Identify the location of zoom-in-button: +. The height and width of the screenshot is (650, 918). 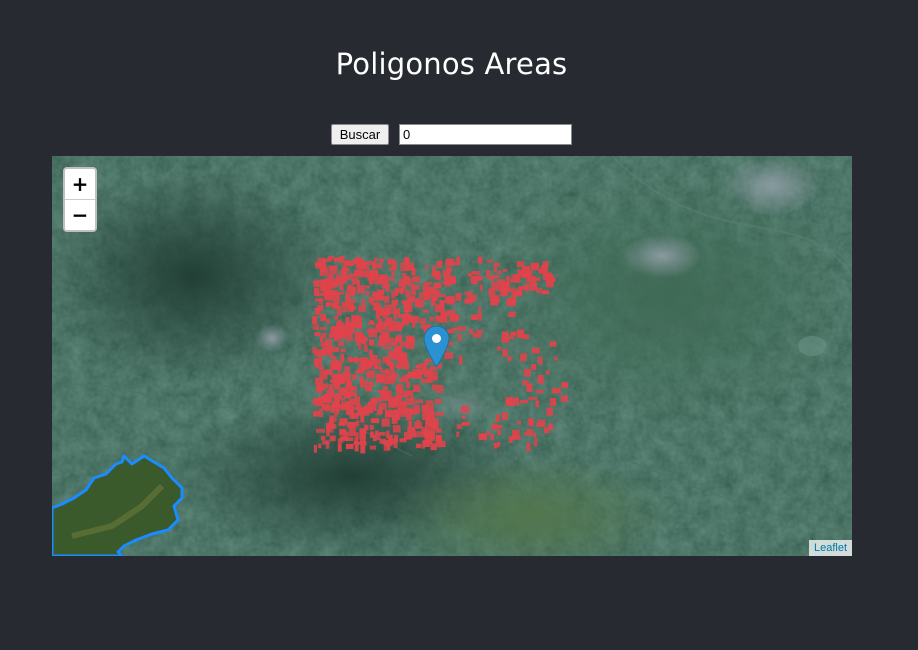
(80, 184).